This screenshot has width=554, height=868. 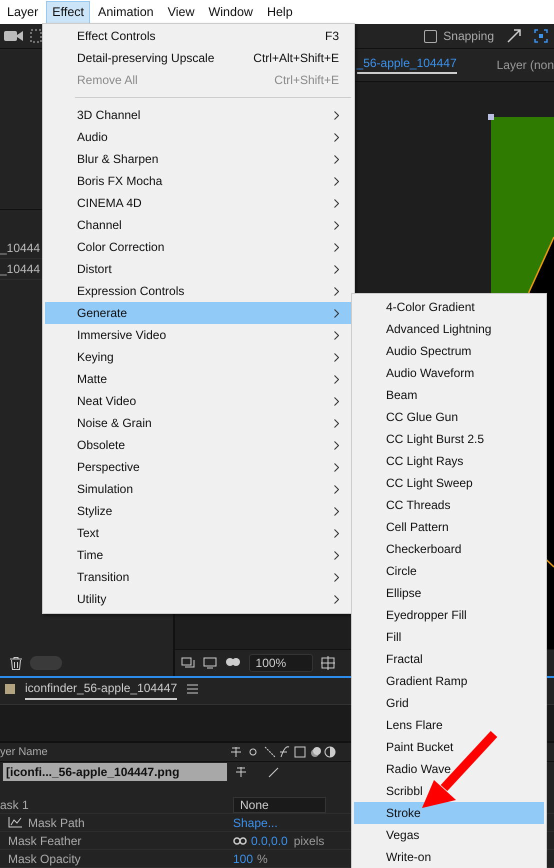 What do you see at coordinates (449, 593) in the screenshot?
I see `menu-item: Ellipse` at bounding box center [449, 593].